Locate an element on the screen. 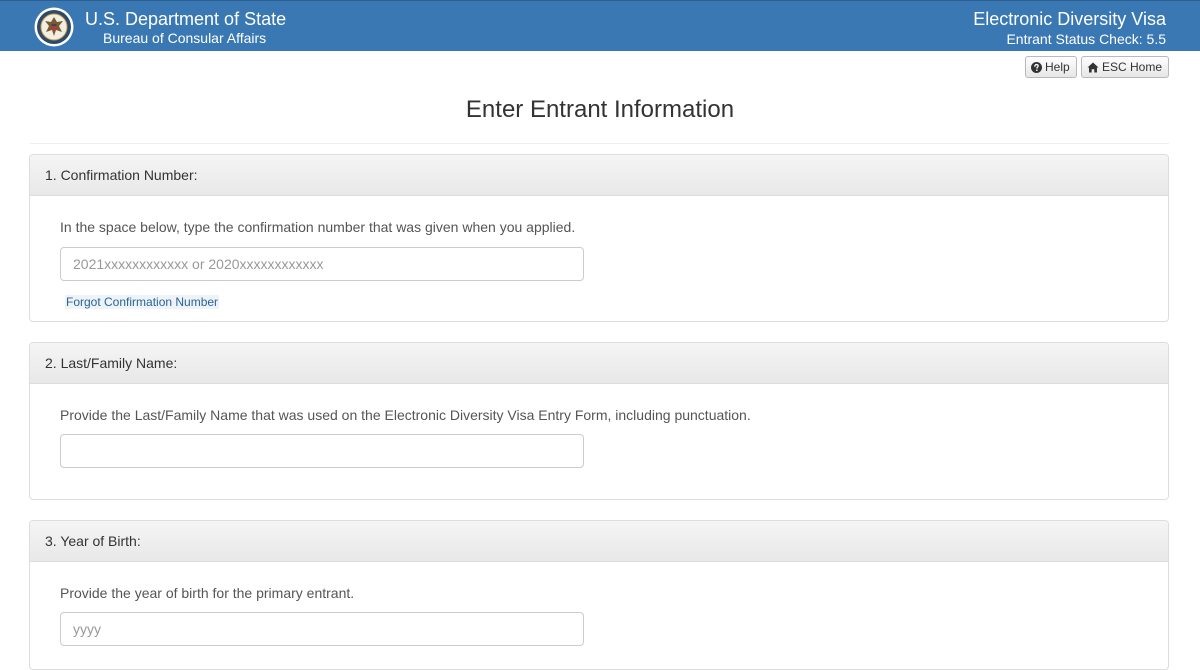  forgot-confirmation-link: Forgot Confirmation Number is located at coordinates (142, 302).